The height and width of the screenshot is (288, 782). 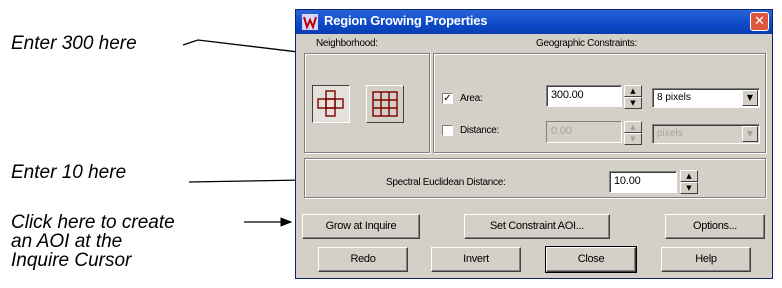 I want to click on app-icon, so click(x=310, y=22).